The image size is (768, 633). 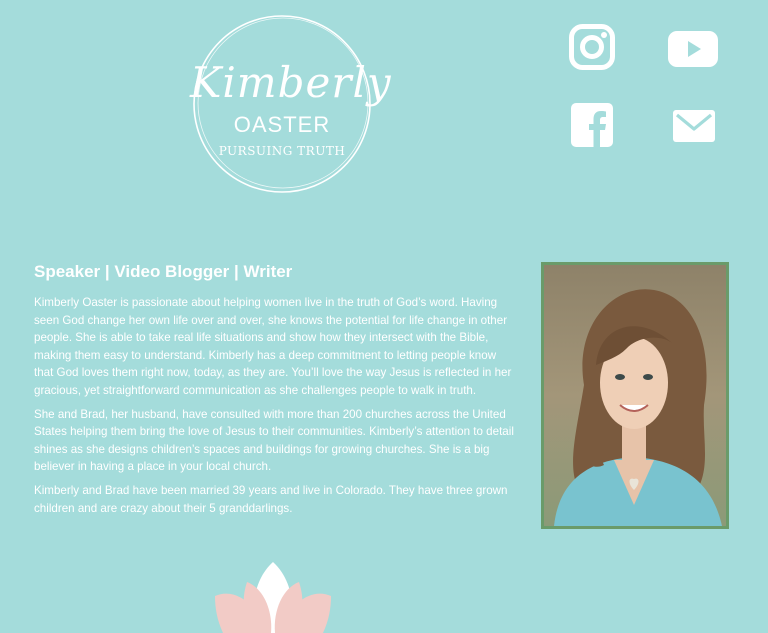 I want to click on instagram-link, so click(x=592, y=47).